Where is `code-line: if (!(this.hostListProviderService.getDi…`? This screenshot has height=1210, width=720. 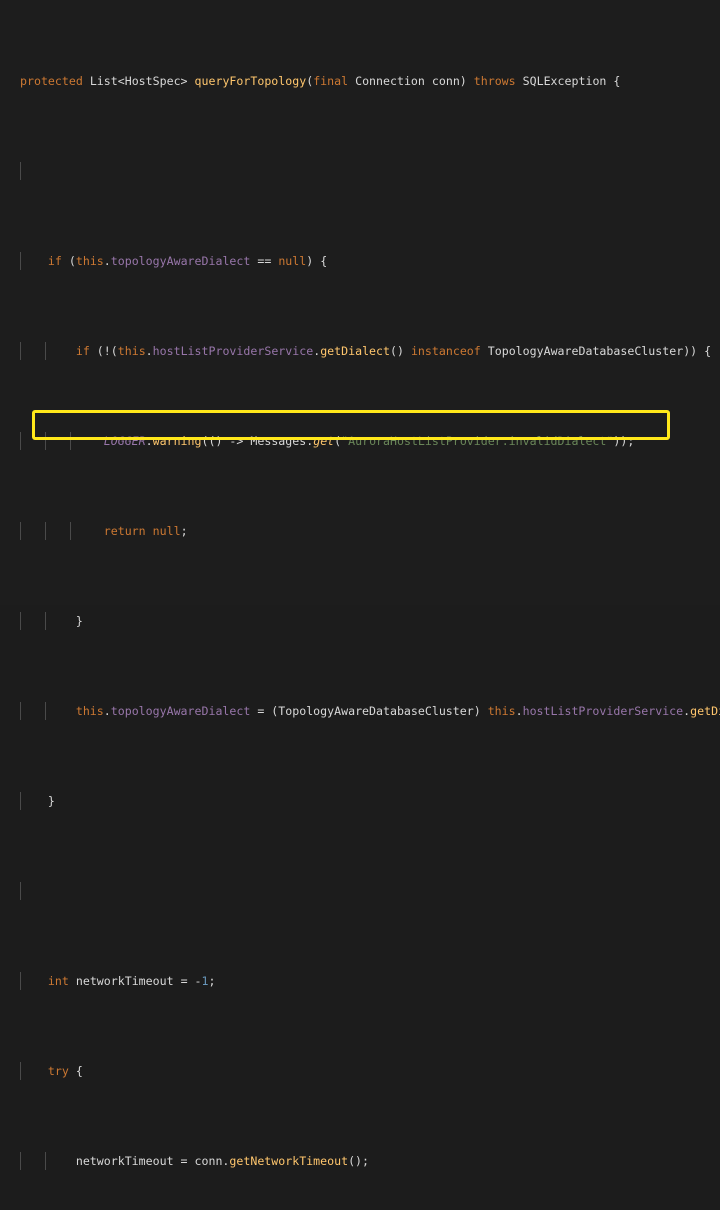
code-line: if (!(this.hostListProviderService.getDi… is located at coordinates (360, 351).